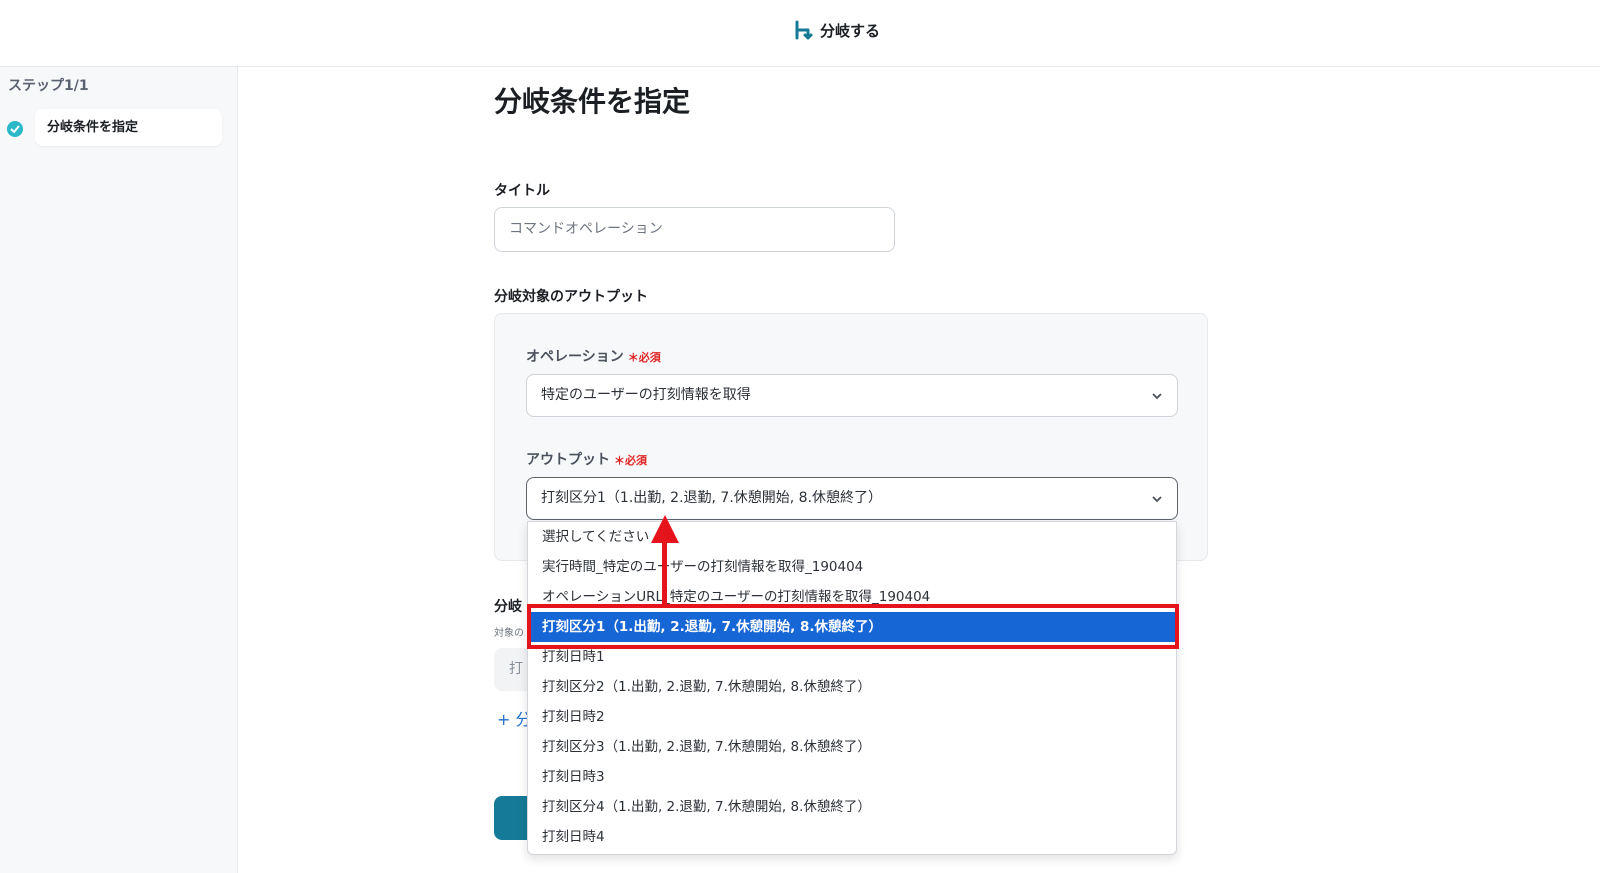  Describe the element at coordinates (852, 807) in the screenshot. I see `dropdown-option: 打刻区分4（1.出勤, 2.退勤, 7.休憩開始, 8.休憩終了）` at that location.